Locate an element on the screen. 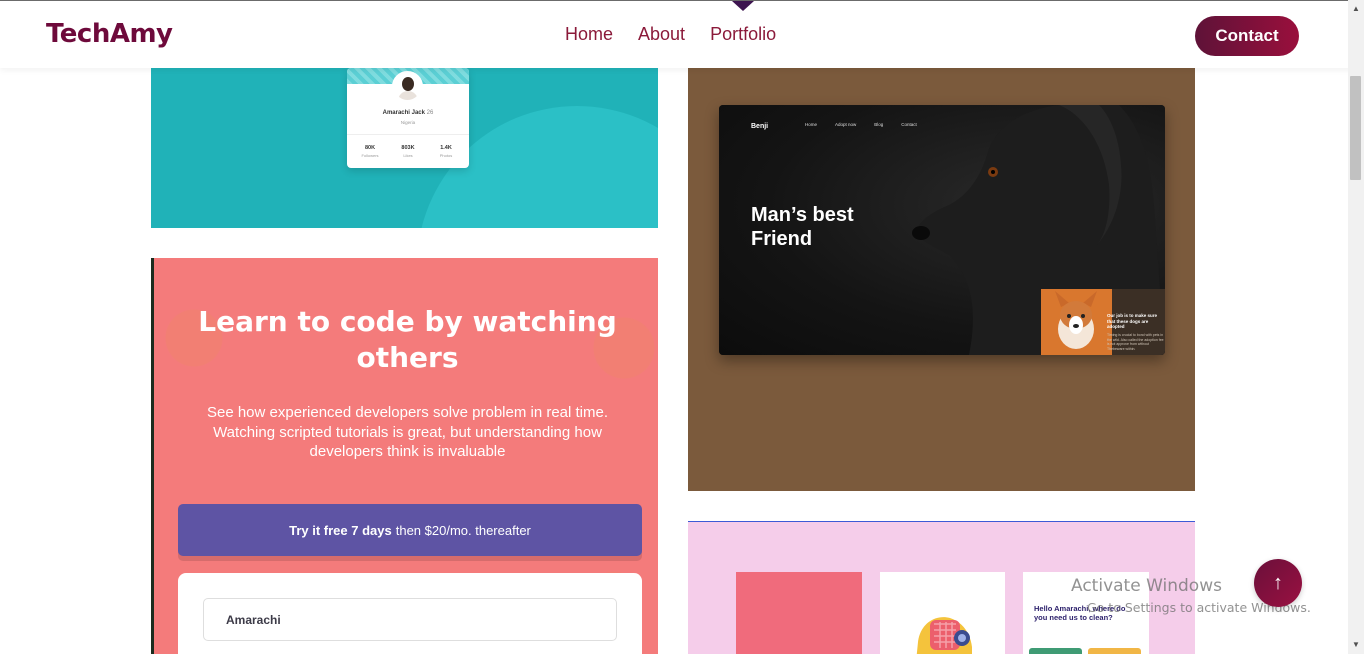 The image size is (1364, 654). profile-name: Amarachi Jack 26 is located at coordinates (408, 113).